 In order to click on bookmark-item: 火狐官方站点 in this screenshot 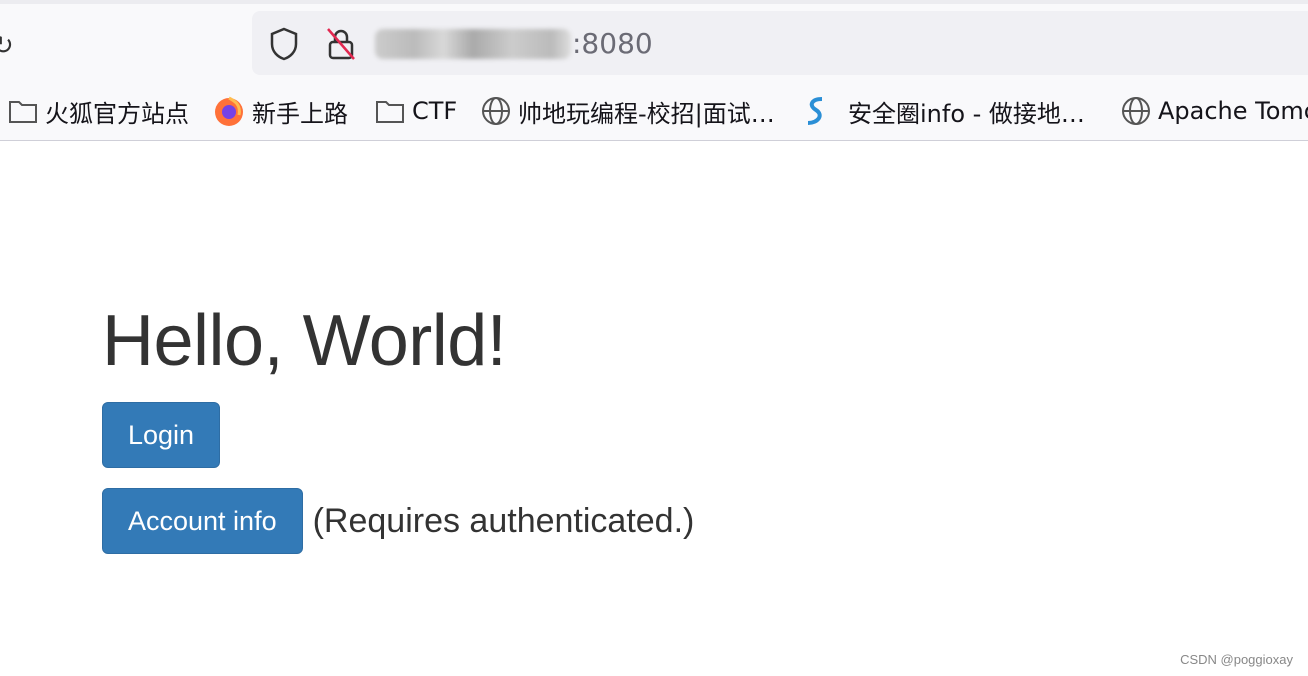, I will do `click(98, 111)`.